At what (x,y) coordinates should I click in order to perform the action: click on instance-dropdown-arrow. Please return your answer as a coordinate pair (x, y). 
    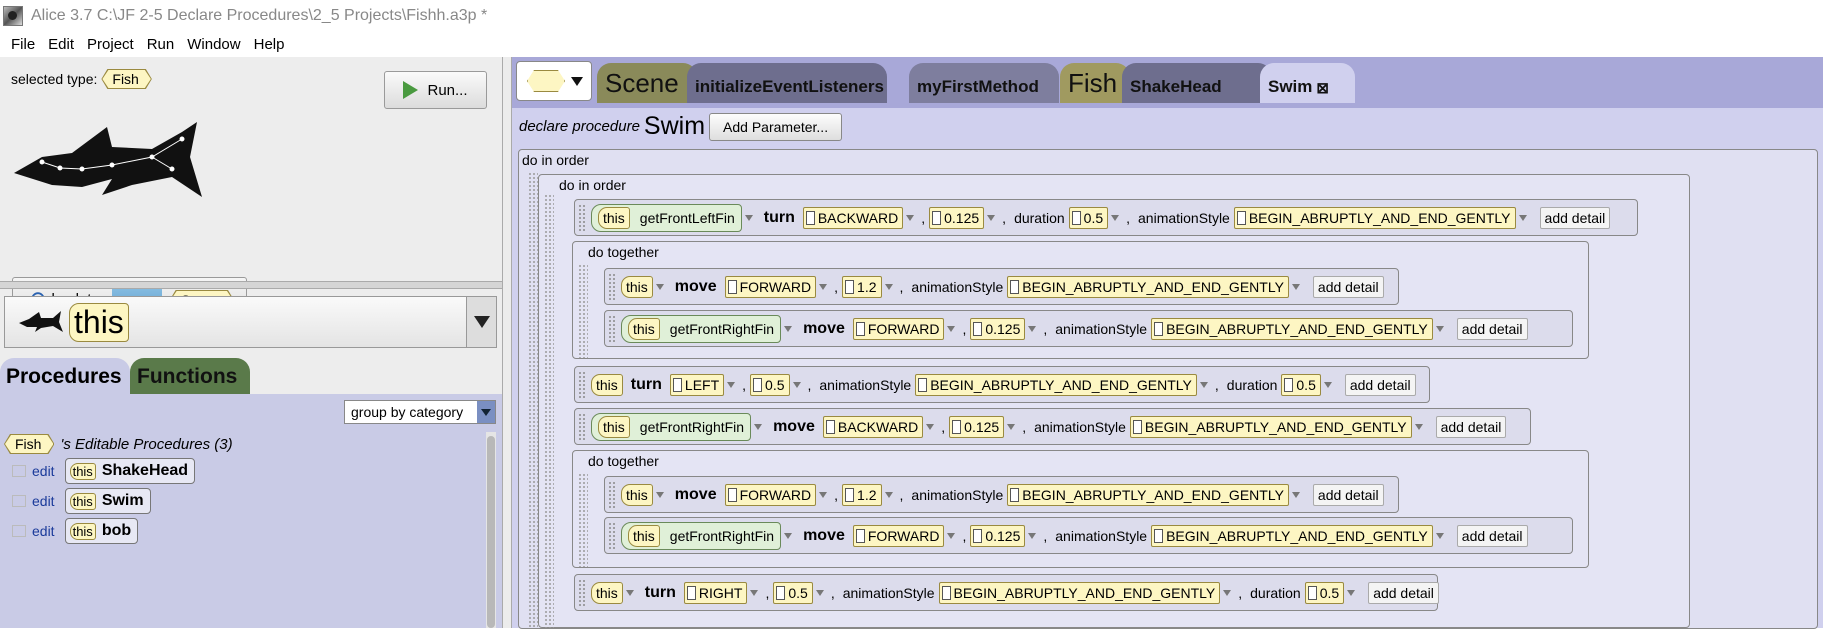
    Looking at the image, I should click on (481, 322).